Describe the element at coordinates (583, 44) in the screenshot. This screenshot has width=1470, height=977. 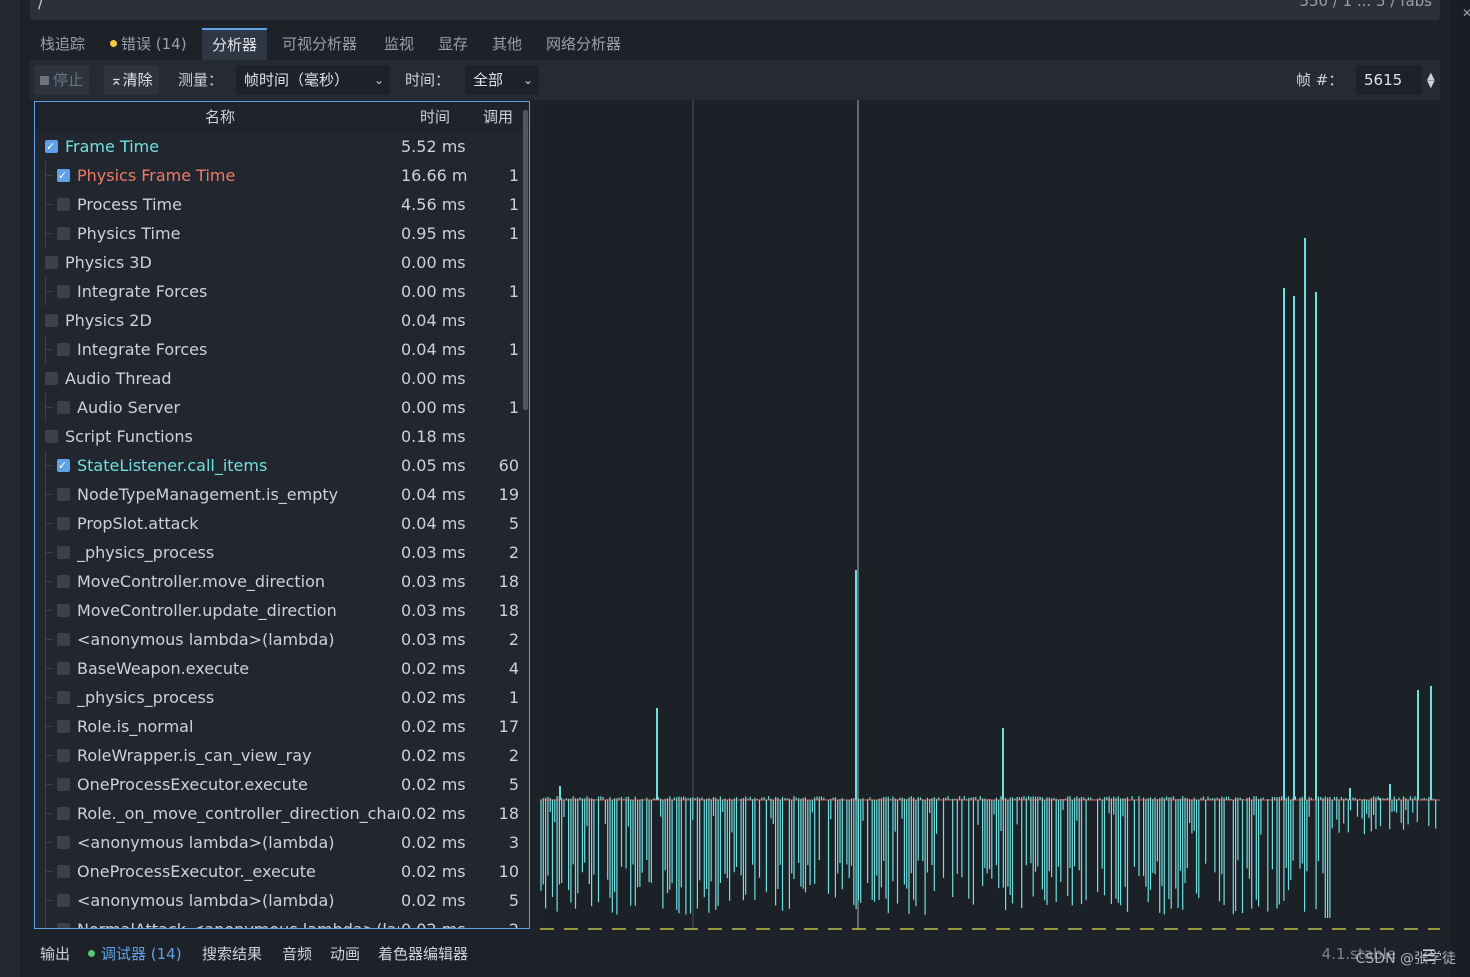
I see `tab-network-profiler: 网络分析器` at that location.